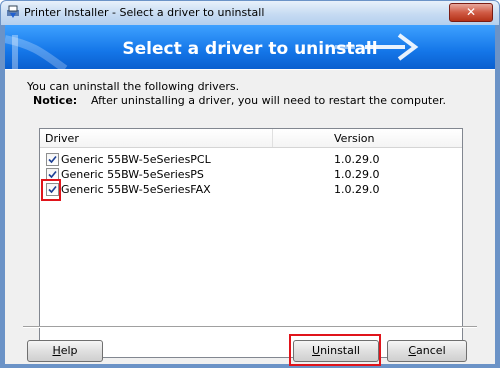 Image resolution: width=500 pixels, height=368 pixels. Describe the element at coordinates (62, 138) in the screenshot. I see `column-header-driver: Driver` at that location.